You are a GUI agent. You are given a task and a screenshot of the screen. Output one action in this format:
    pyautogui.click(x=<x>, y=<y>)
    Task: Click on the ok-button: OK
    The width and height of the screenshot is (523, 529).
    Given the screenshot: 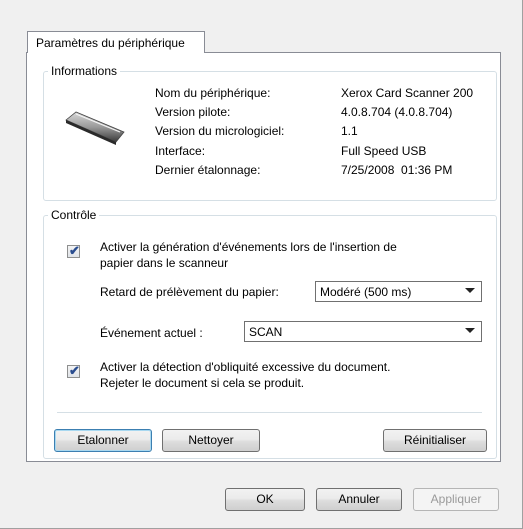 What is the action you would take?
    pyautogui.click(x=265, y=499)
    